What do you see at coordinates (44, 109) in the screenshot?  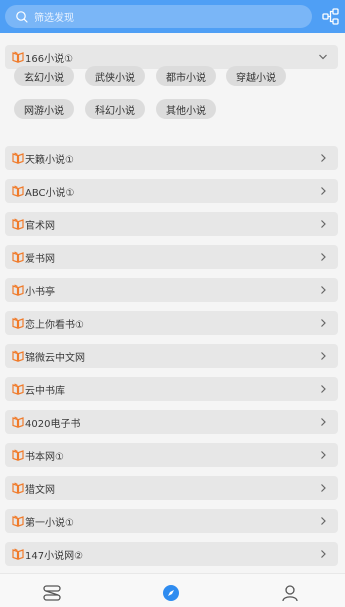 I see `category-tag: 网游小说` at bounding box center [44, 109].